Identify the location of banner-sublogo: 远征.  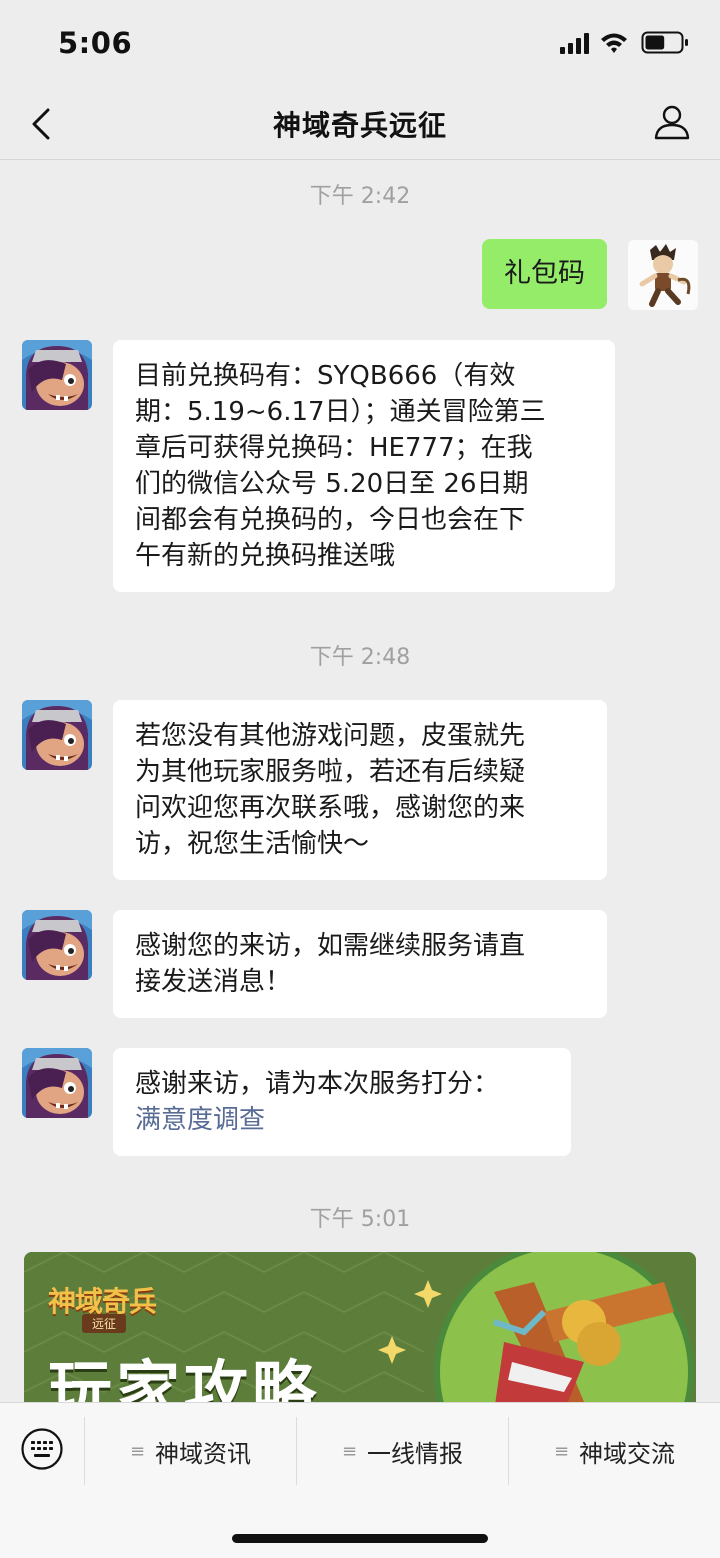
(104, 1323).